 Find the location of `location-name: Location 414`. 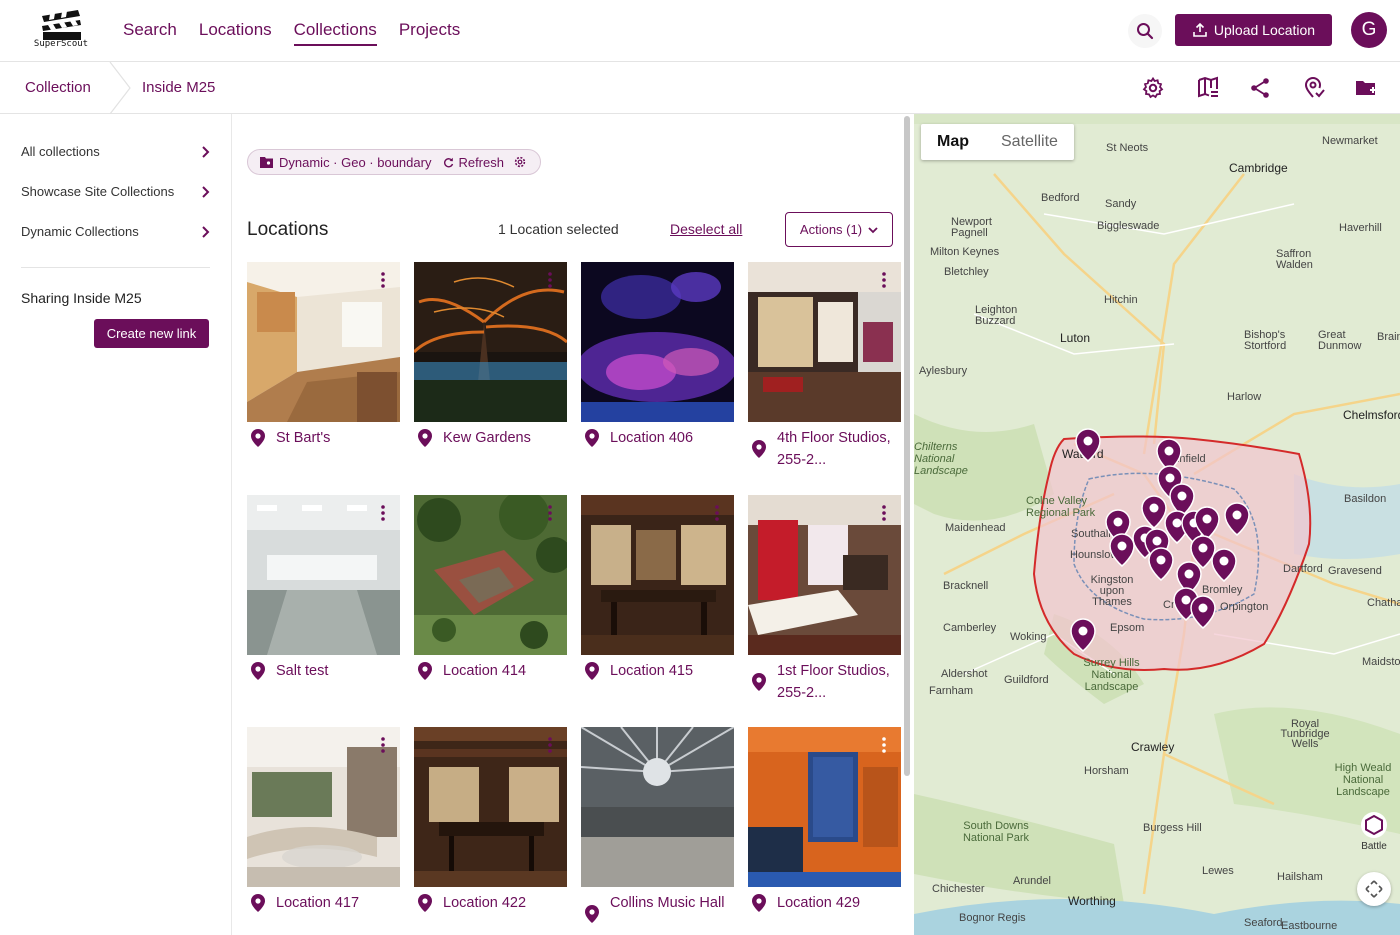

location-name: Location 414 is located at coordinates (503, 671).